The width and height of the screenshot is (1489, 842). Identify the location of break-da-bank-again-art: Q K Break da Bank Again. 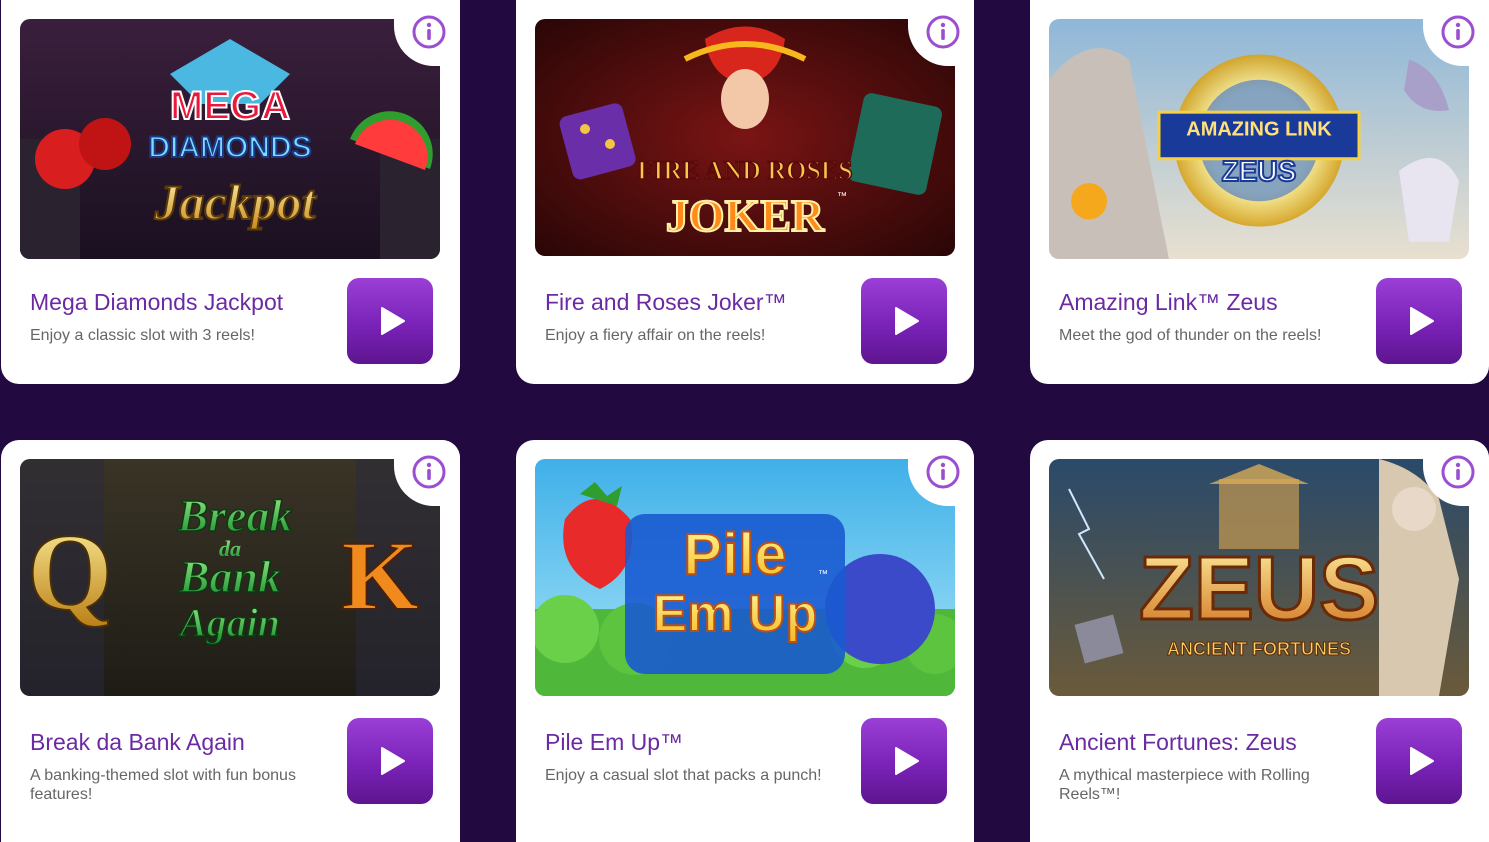
(230, 577).